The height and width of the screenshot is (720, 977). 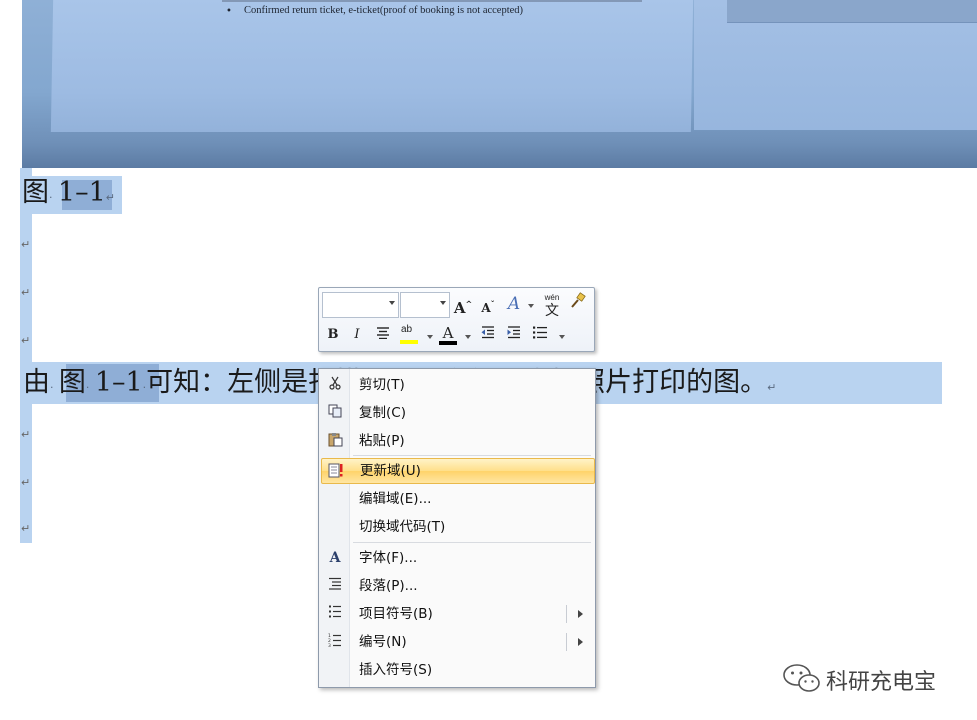 I want to click on menu-item-cut: 剪切(T), so click(x=457, y=385).